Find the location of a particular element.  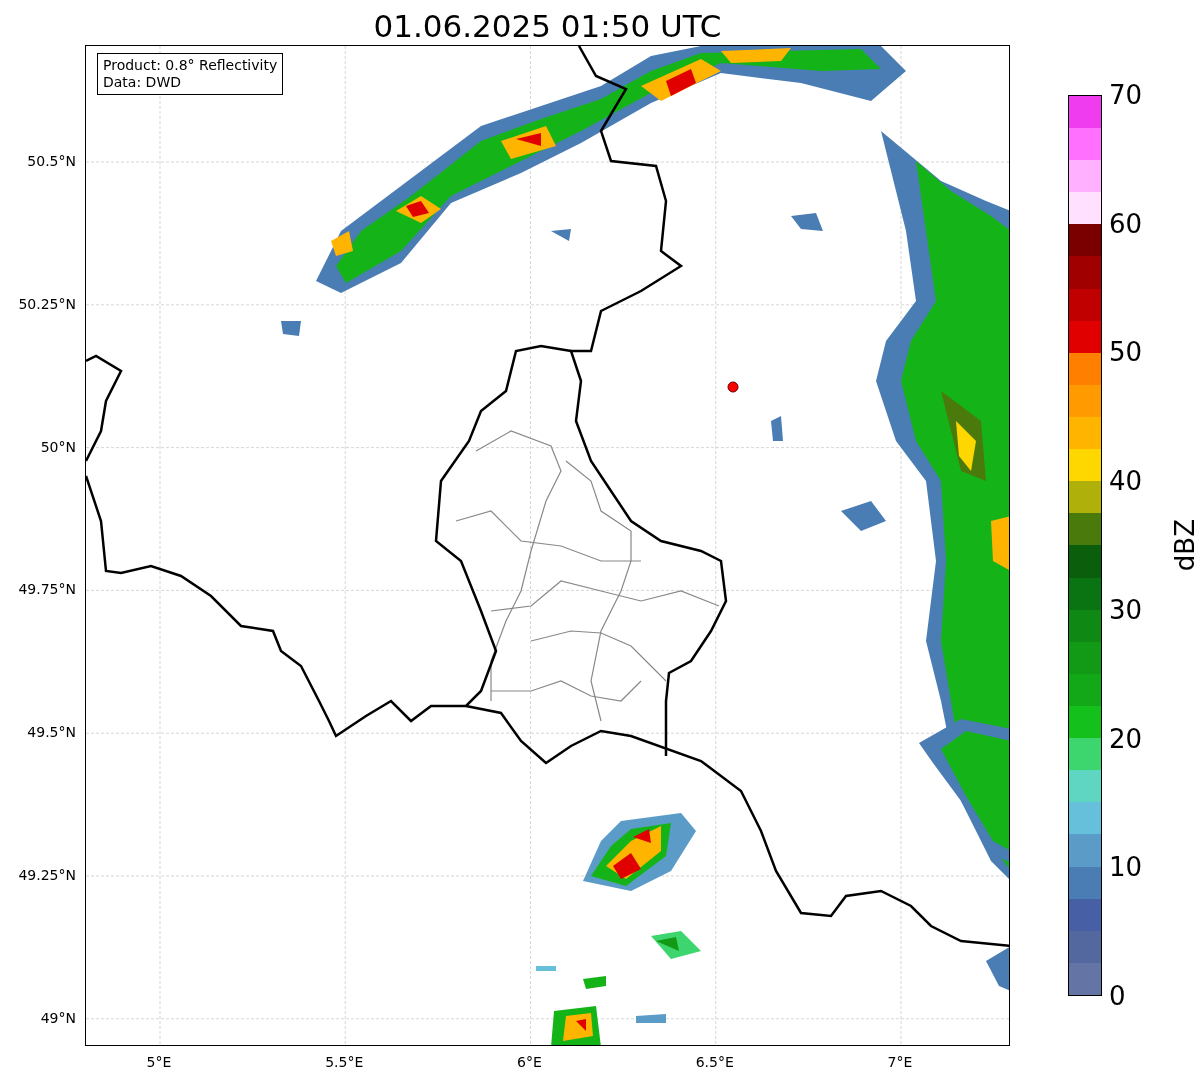

longitude-label: 6.5°E is located at coordinates (714, 1062).